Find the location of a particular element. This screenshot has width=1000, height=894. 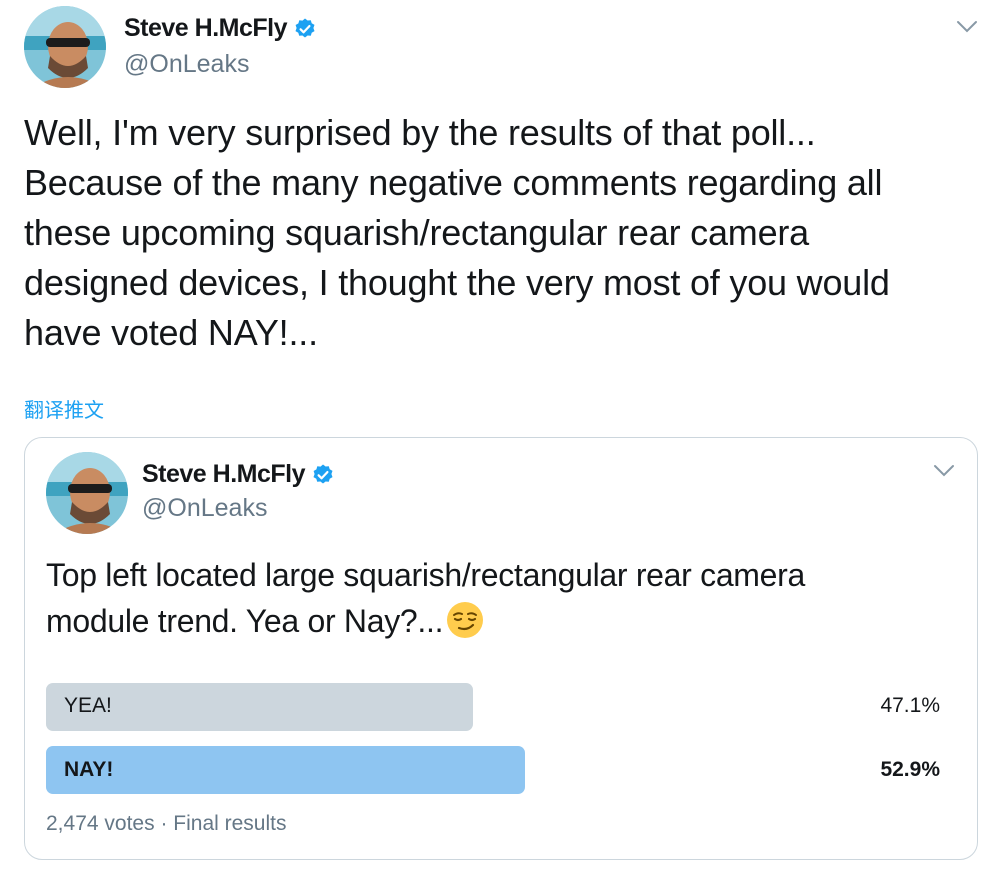

poll-option-label: YEA! is located at coordinates (88, 705).